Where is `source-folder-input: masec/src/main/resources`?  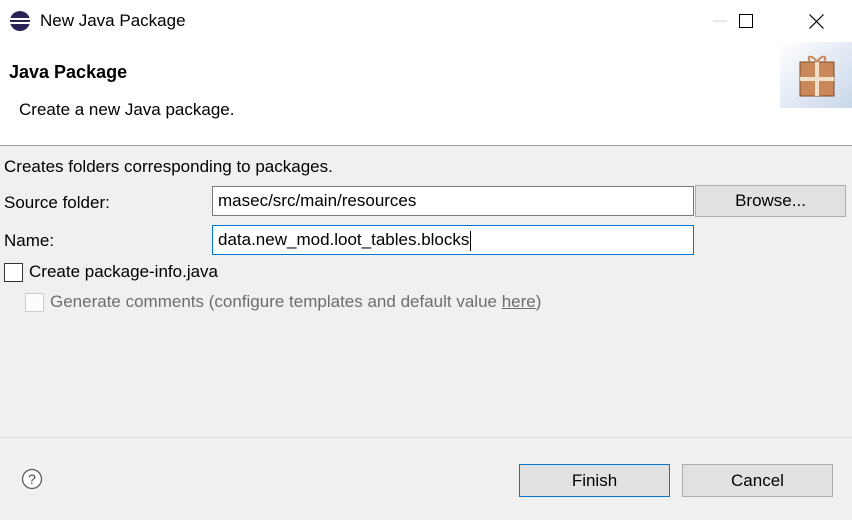 source-folder-input: masec/src/main/resources is located at coordinates (453, 201).